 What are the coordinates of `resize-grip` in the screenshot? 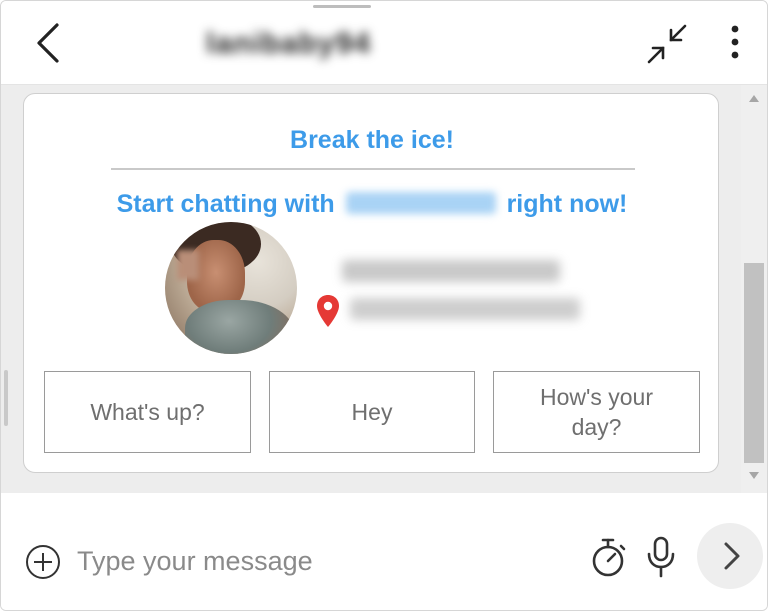 It's located at (6, 398).